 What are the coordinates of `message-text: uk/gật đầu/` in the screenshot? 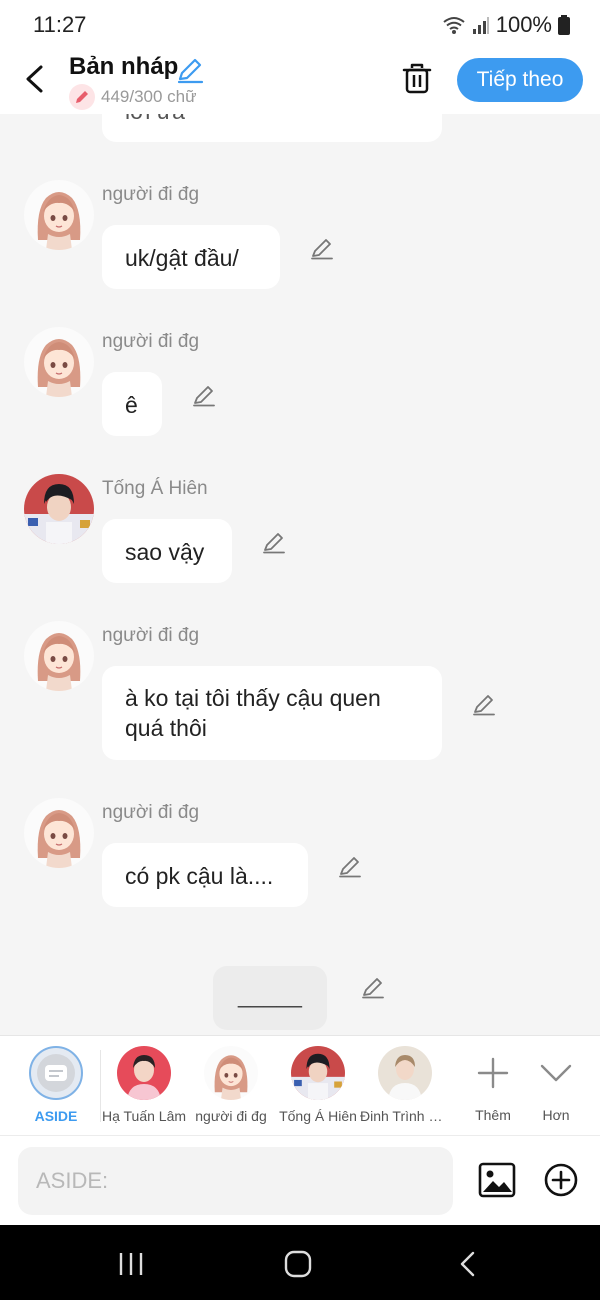 It's located at (182, 258).